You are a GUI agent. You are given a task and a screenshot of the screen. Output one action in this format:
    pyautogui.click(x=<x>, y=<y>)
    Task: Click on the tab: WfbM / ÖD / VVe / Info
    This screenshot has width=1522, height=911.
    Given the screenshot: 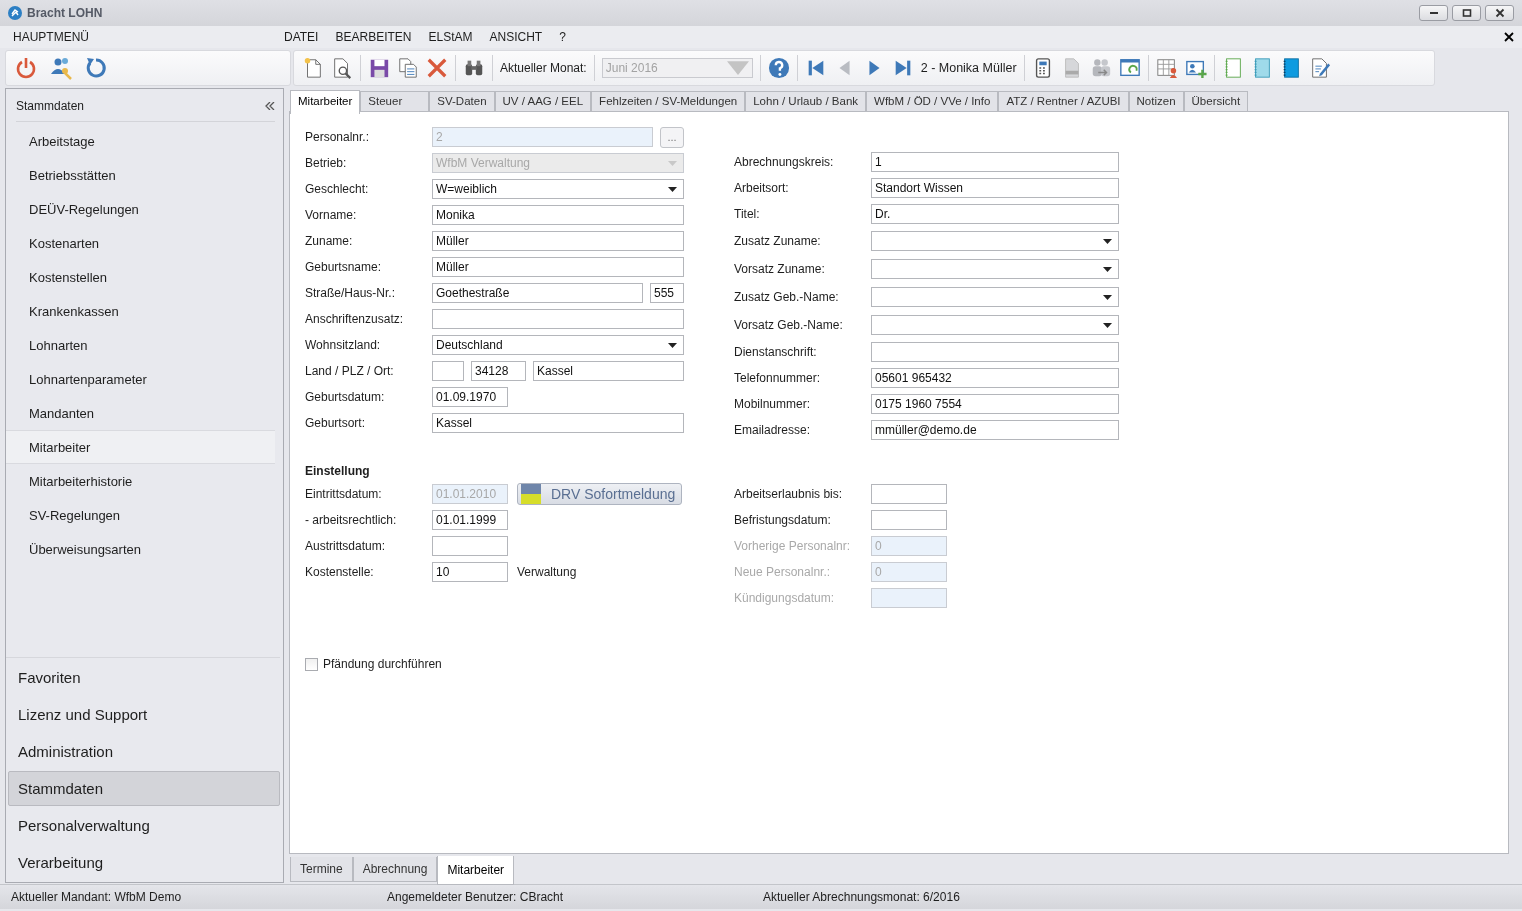 What is the action you would take?
    pyautogui.click(x=932, y=101)
    